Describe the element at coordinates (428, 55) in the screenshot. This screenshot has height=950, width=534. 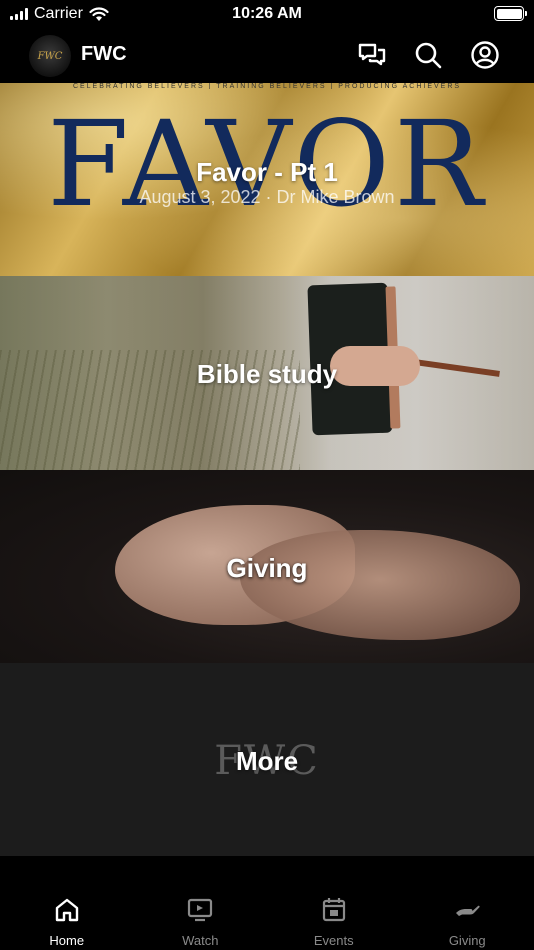
I see `search-icon` at that location.